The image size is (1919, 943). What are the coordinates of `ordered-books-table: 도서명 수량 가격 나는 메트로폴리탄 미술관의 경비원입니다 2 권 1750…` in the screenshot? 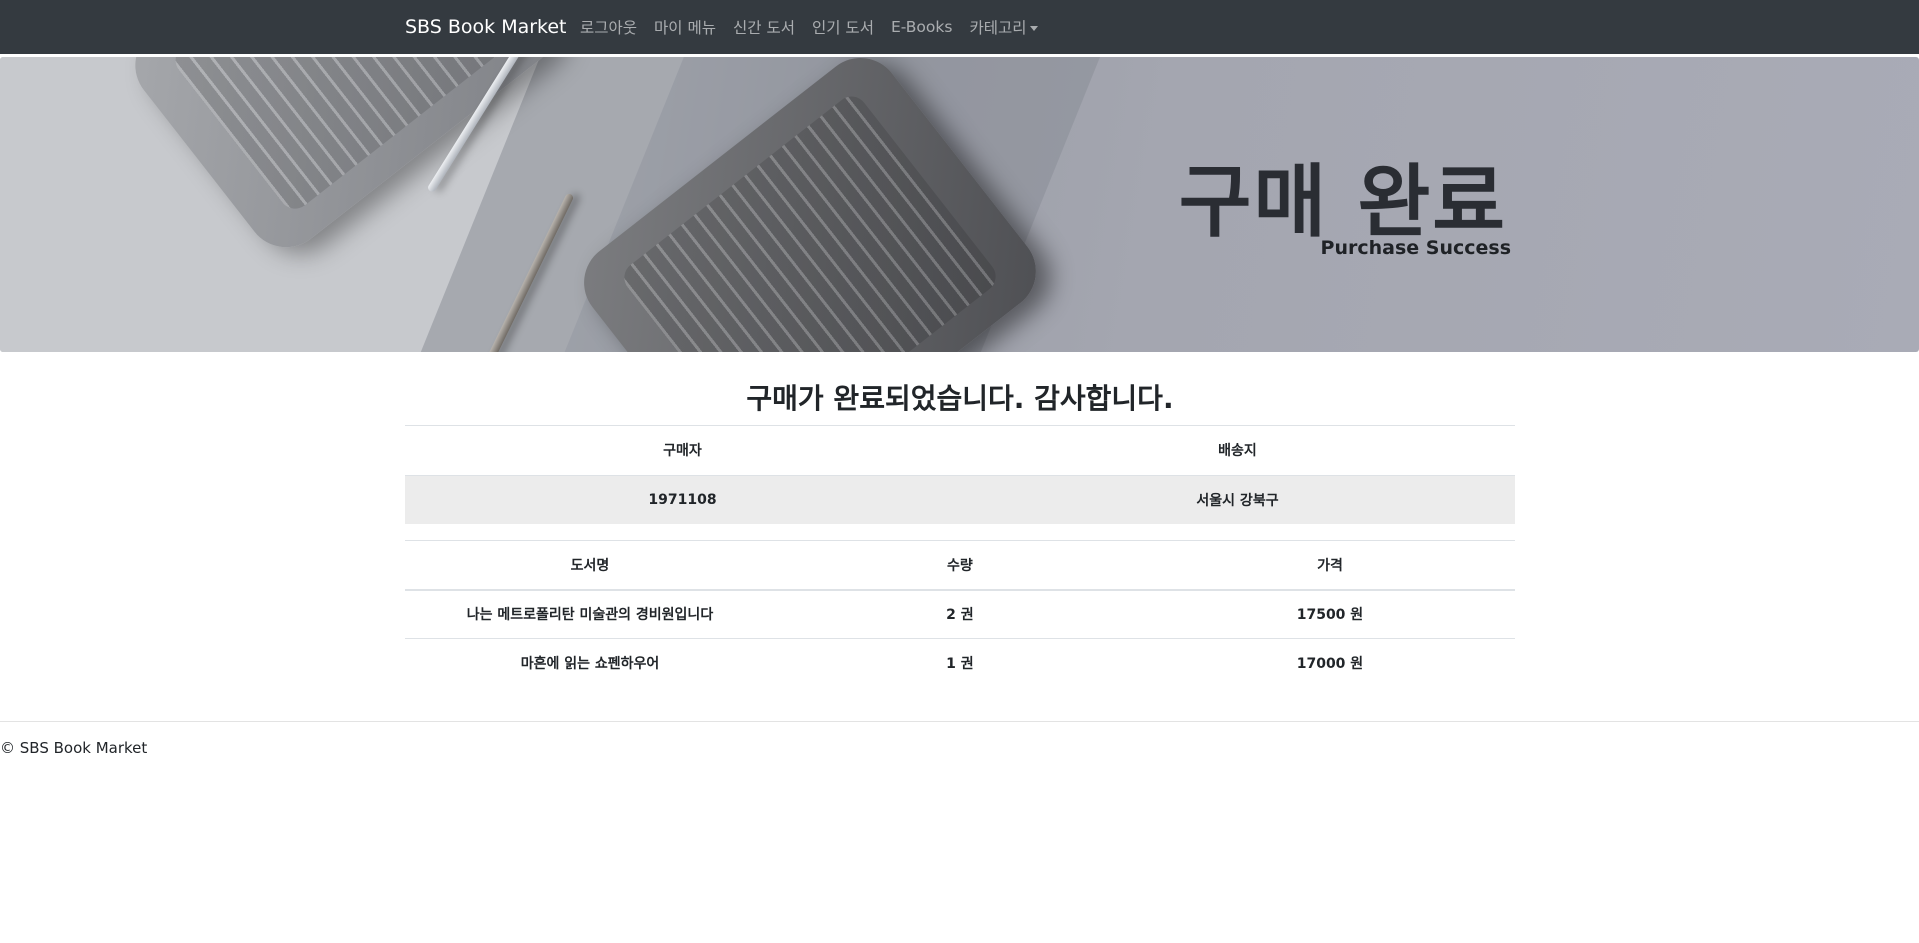 It's located at (960, 614).